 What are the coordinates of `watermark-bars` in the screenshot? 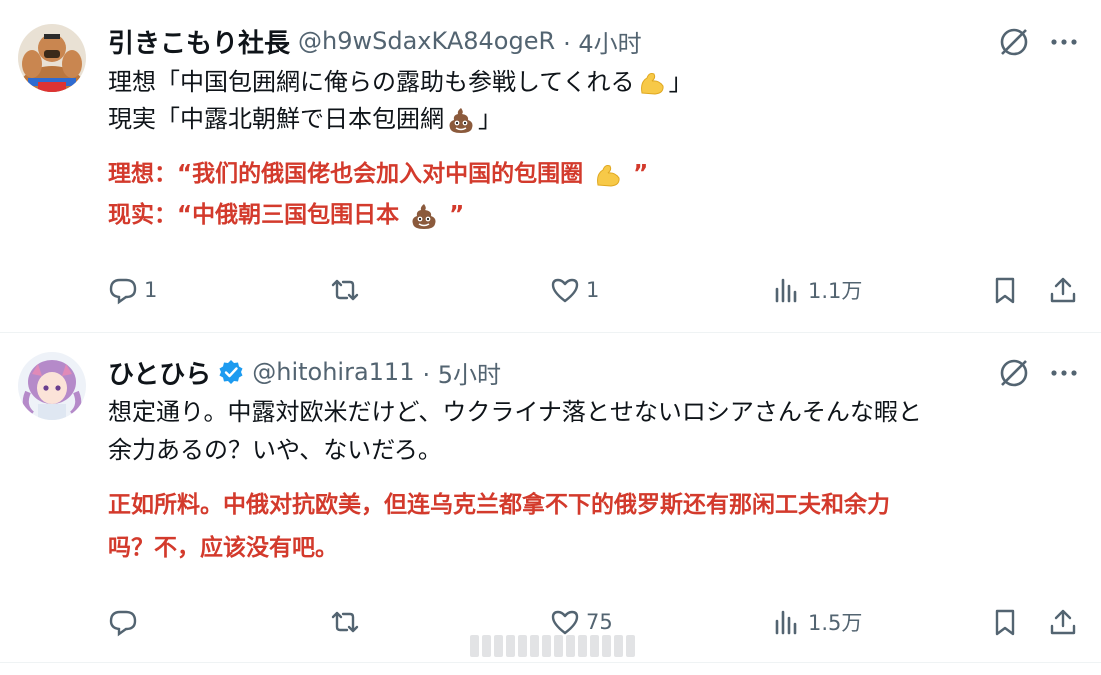 It's located at (555, 646).